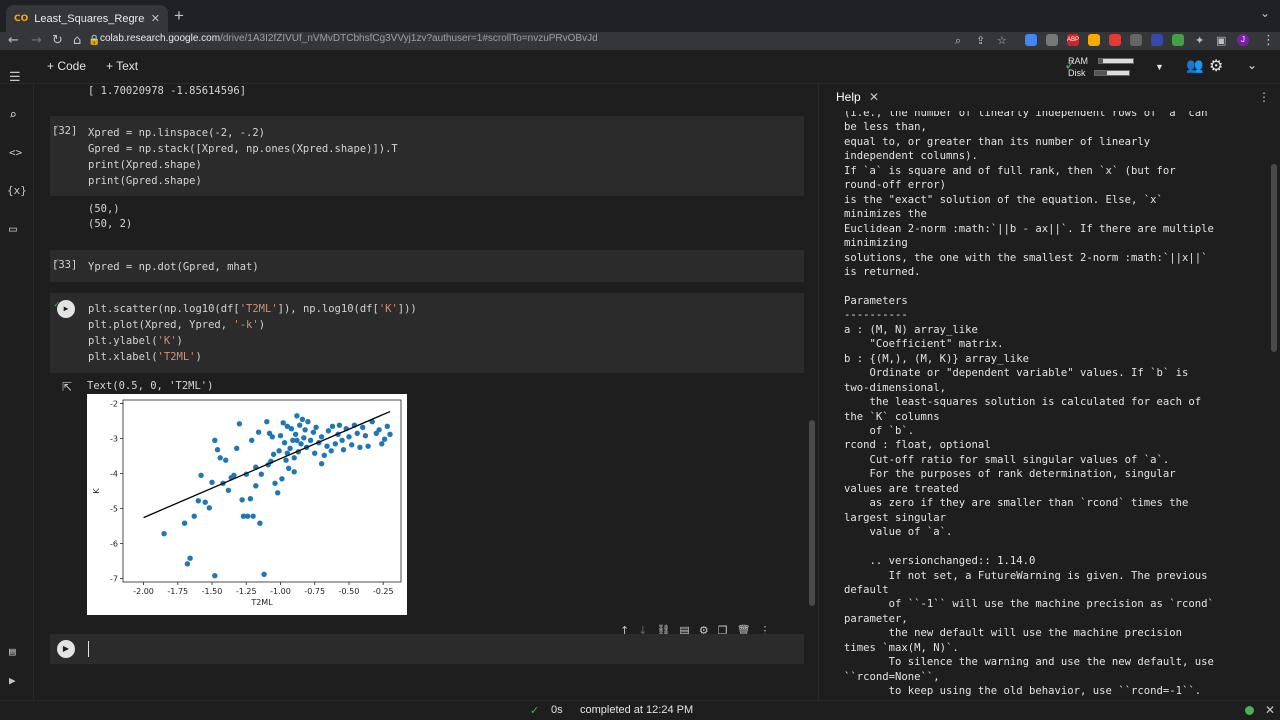 The width and height of the screenshot is (1280, 720). Describe the element at coordinates (1265, 13) in the screenshot. I see `tab-search-icon: ⌄` at that location.